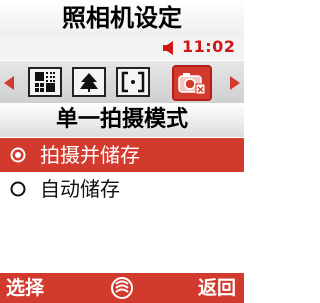 The image size is (320, 303). I want to click on arrow-right-icon, so click(235, 83).